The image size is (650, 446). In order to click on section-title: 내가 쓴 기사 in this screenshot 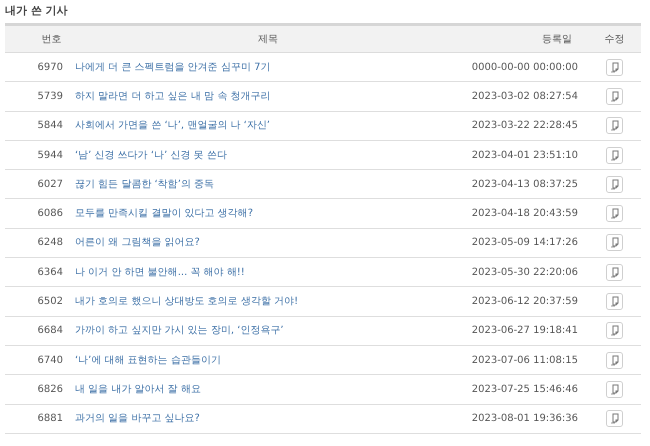, I will do `click(37, 11)`.